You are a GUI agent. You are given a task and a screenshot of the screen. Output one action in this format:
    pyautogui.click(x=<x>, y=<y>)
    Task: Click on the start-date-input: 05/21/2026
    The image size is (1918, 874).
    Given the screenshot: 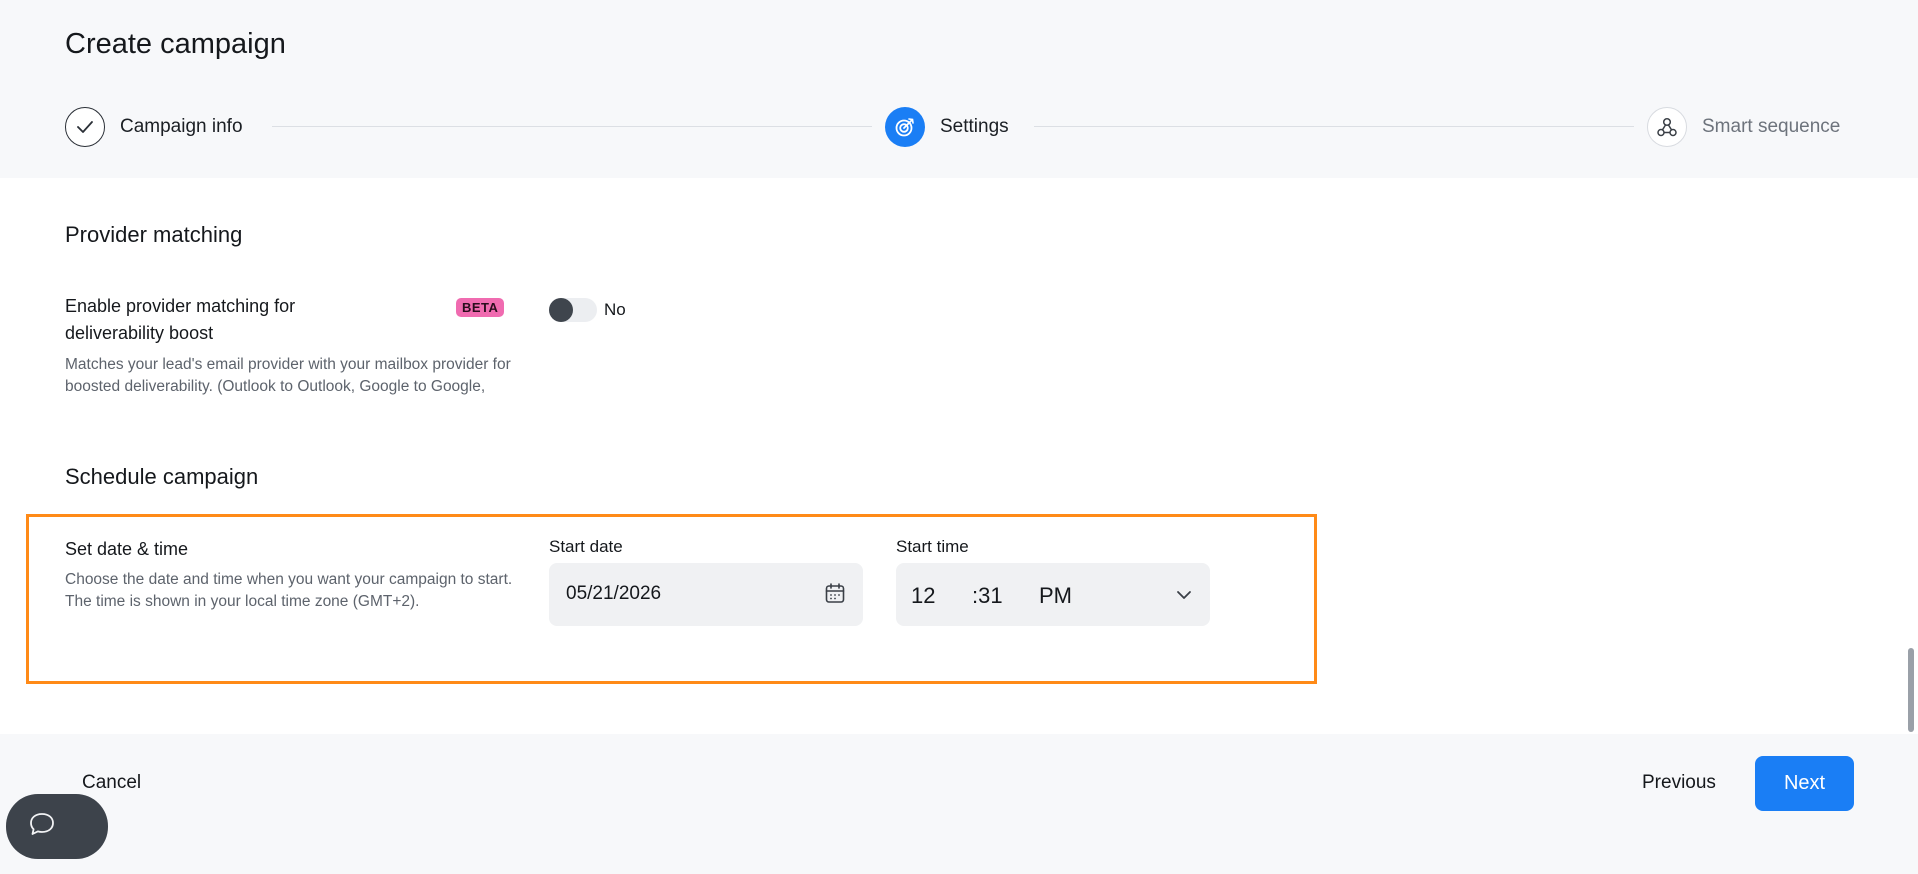 What is the action you would take?
    pyautogui.click(x=706, y=594)
    